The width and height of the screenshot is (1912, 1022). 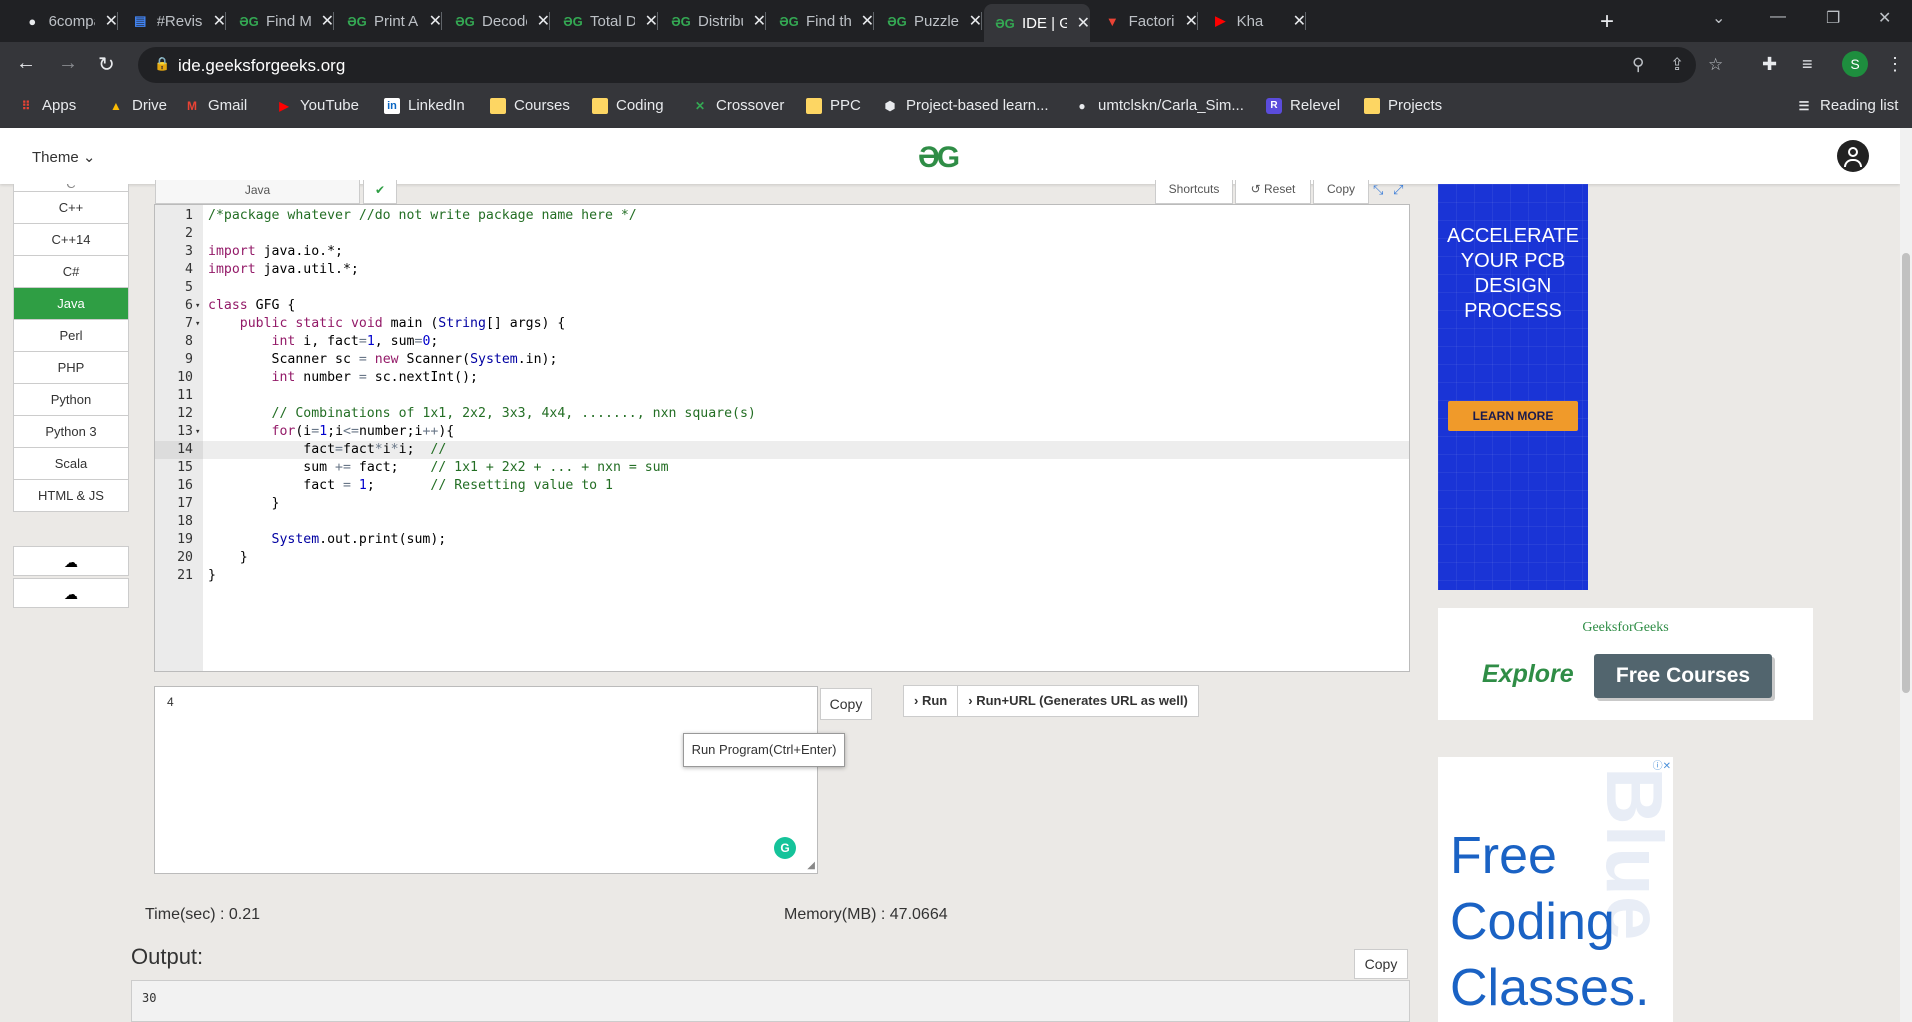 I want to click on folder-icon, so click(x=600, y=105).